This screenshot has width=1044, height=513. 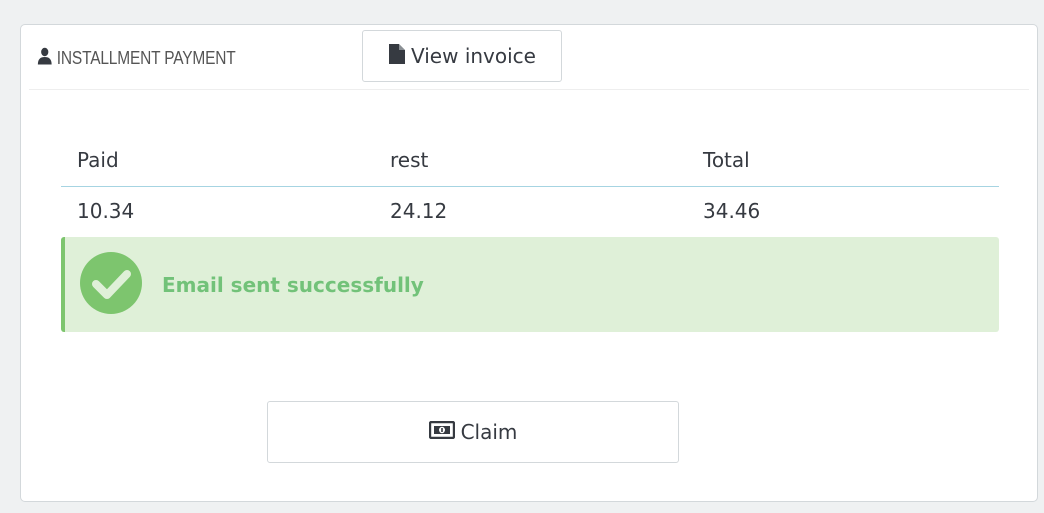 I want to click on panel-title-text: INSTALLMENT PAYMENT, so click(x=146, y=57).